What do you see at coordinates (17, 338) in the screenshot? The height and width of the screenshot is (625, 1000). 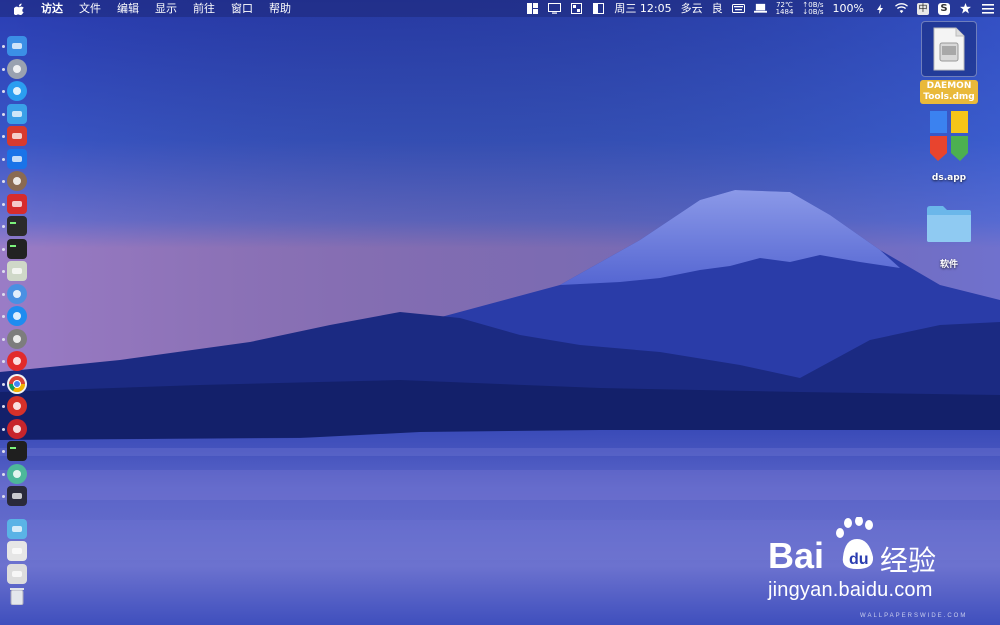 I see `dock-system-preferences-icon` at bounding box center [17, 338].